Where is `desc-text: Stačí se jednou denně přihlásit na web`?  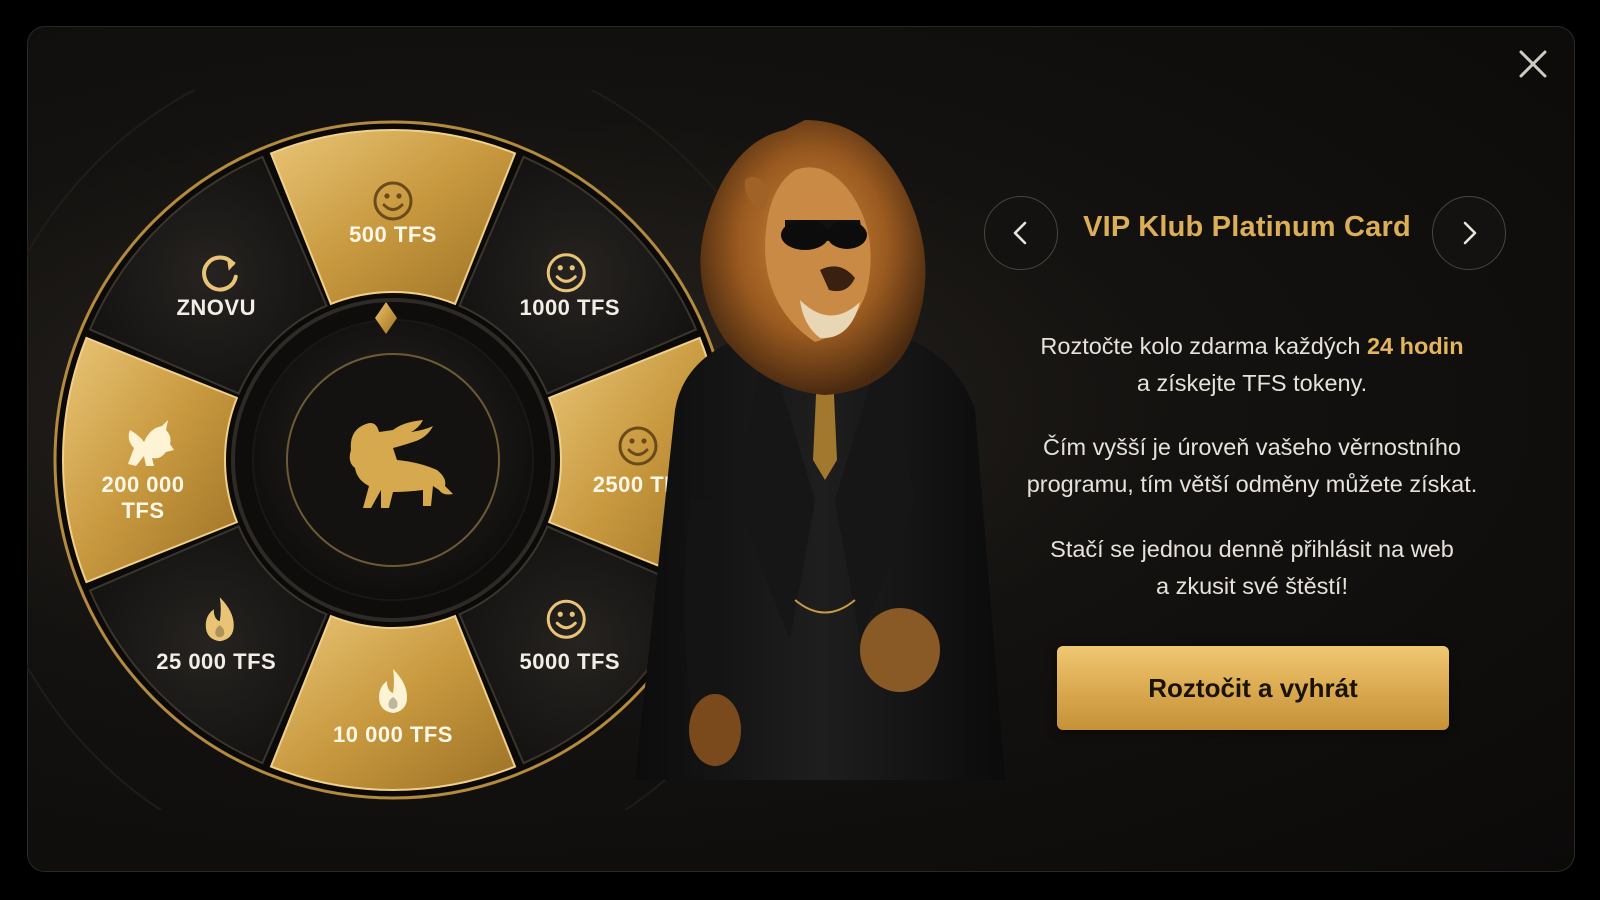
desc-text: Stačí se jednou denně přihlásit na web is located at coordinates (1252, 549).